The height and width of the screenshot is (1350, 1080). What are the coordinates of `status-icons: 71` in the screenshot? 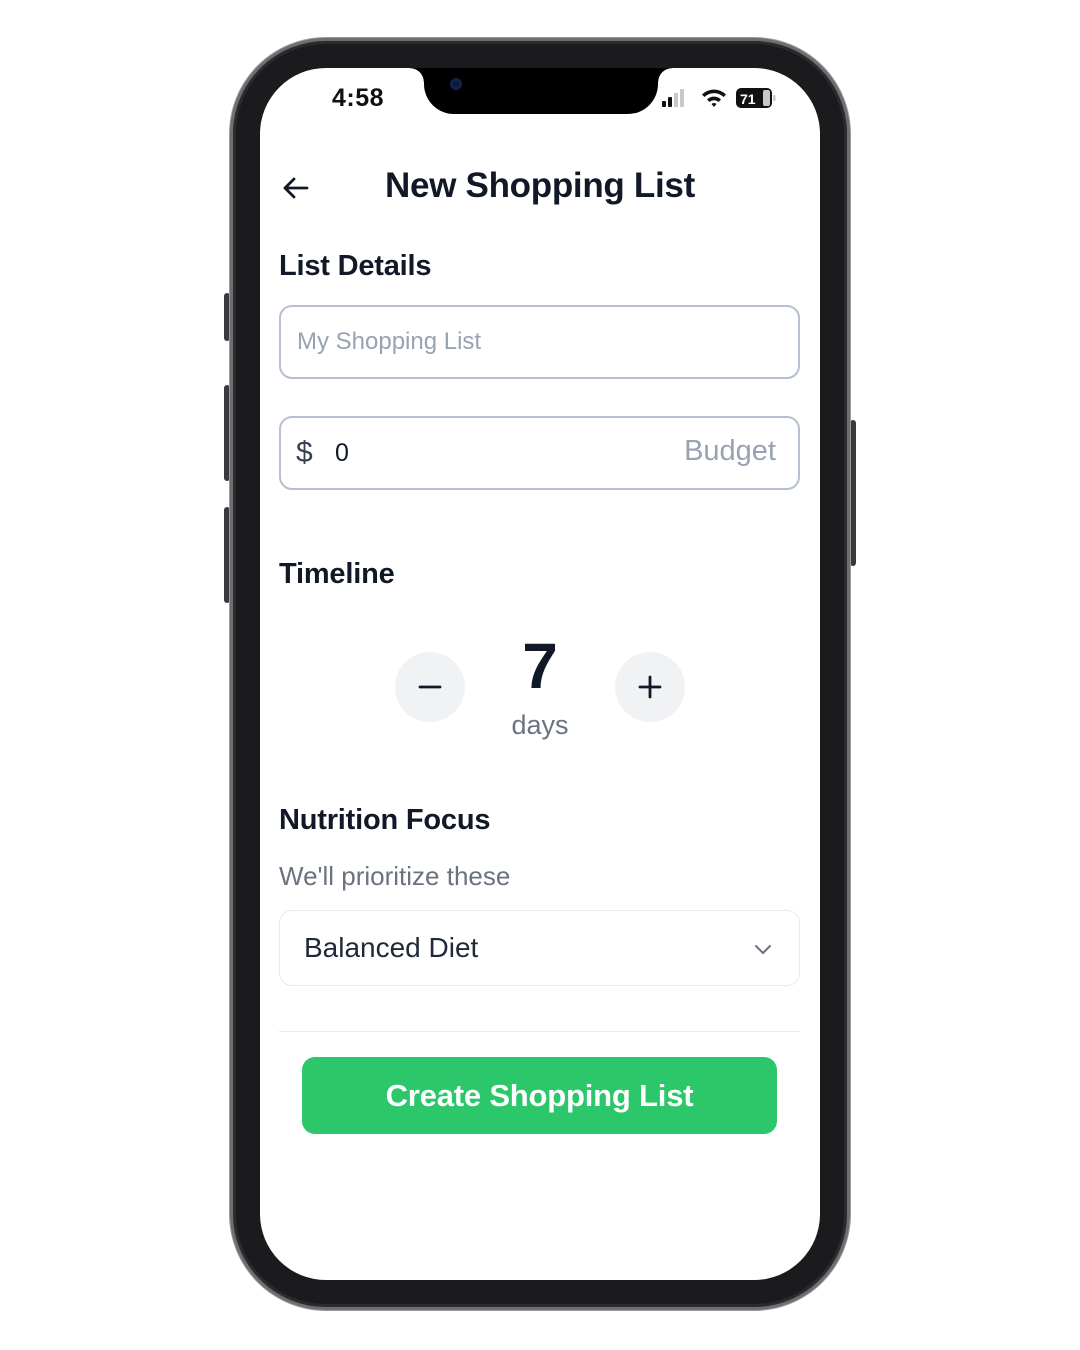 It's located at (719, 98).